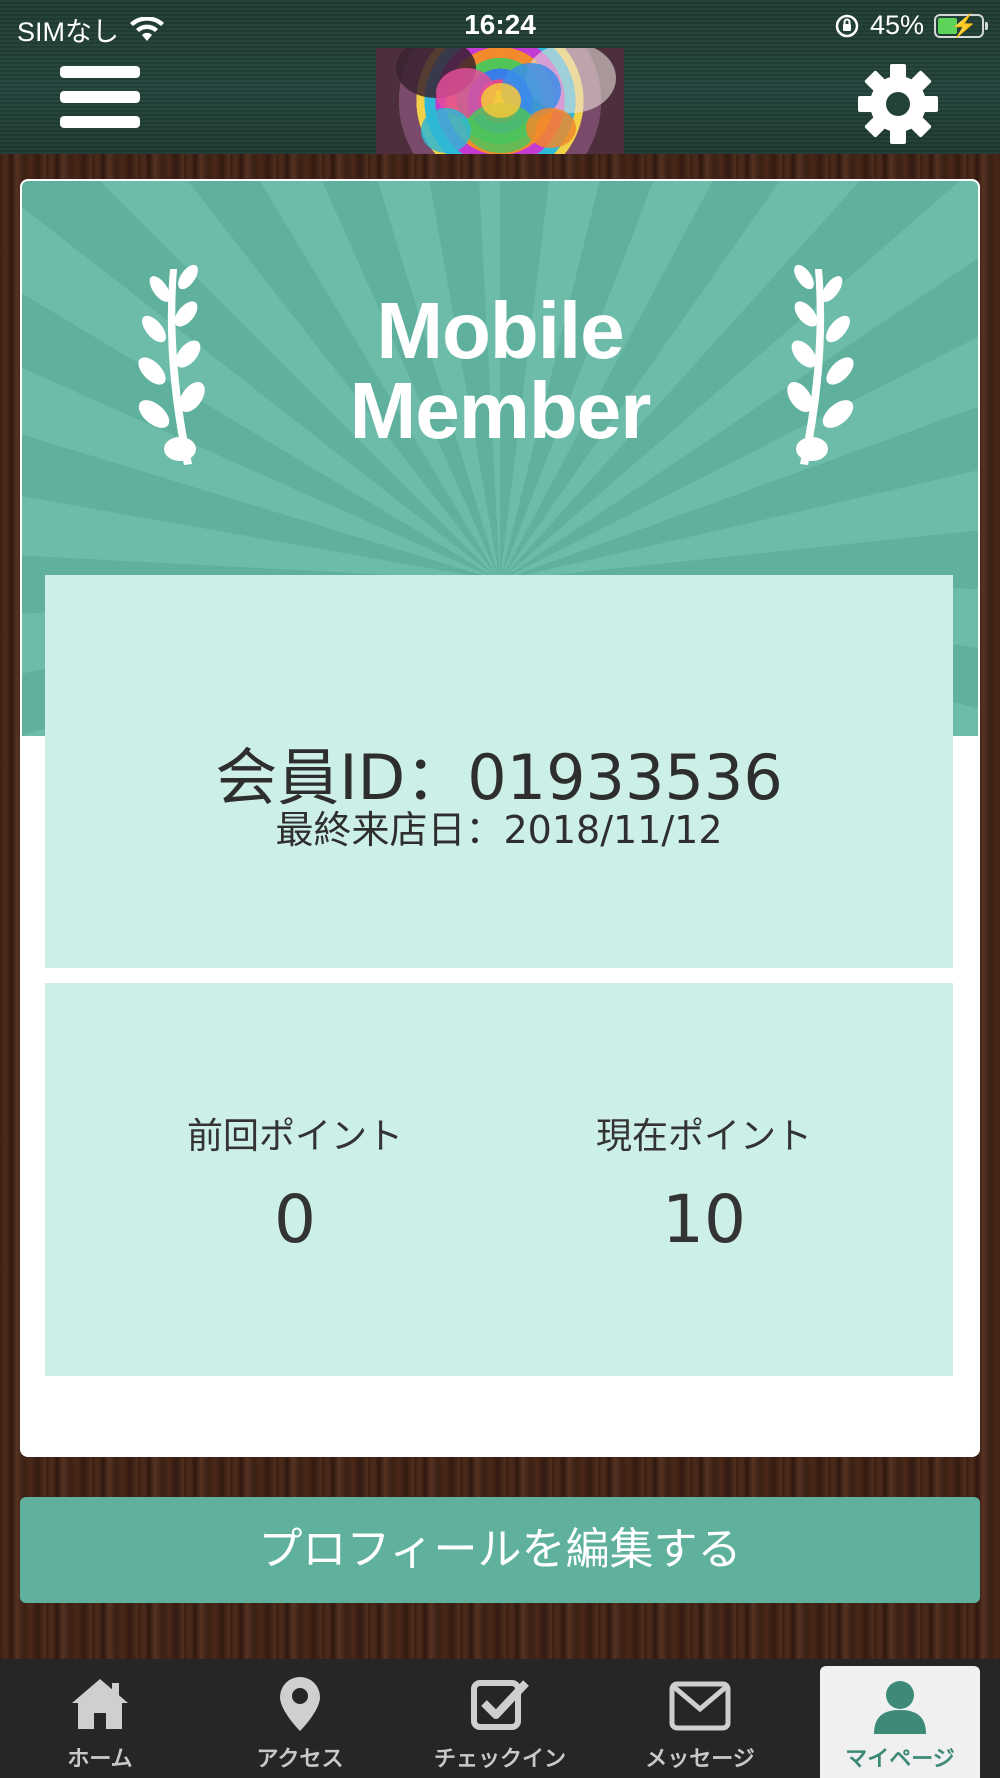 The height and width of the screenshot is (1778, 1000). Describe the element at coordinates (900, 1759) in the screenshot. I see `tab-mypage-label: マイページ` at that location.